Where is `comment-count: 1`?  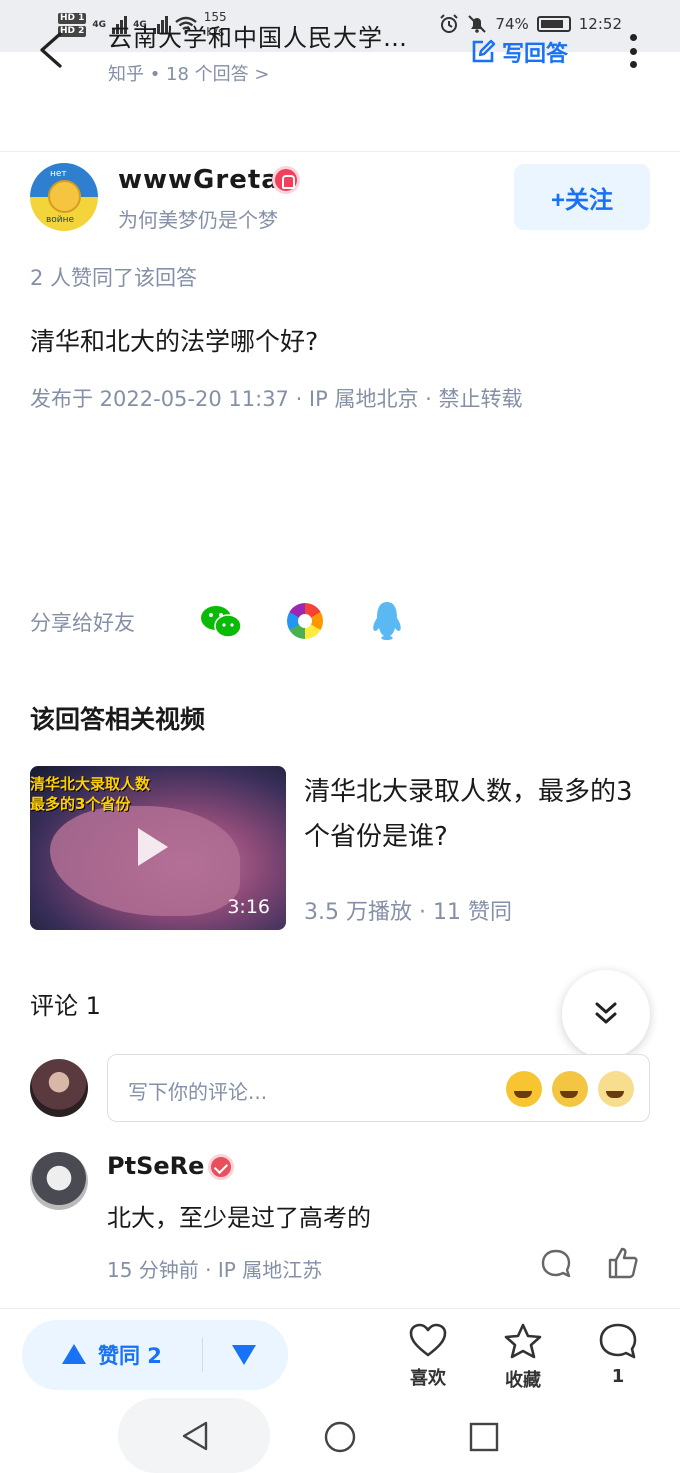 comment-count: 1 is located at coordinates (618, 1376).